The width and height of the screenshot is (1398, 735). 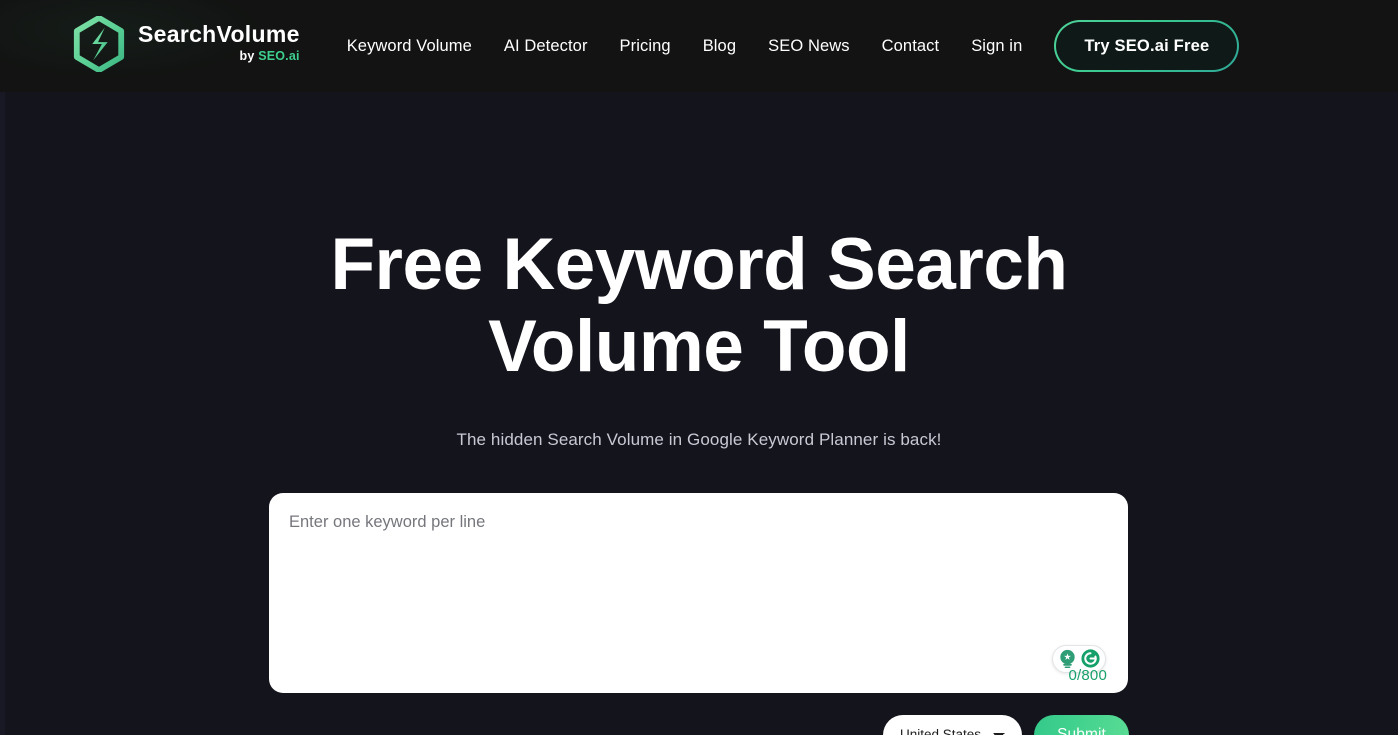 I want to click on brand-logo: SearchVolume by SEO.ai, so click(x=186, y=44).